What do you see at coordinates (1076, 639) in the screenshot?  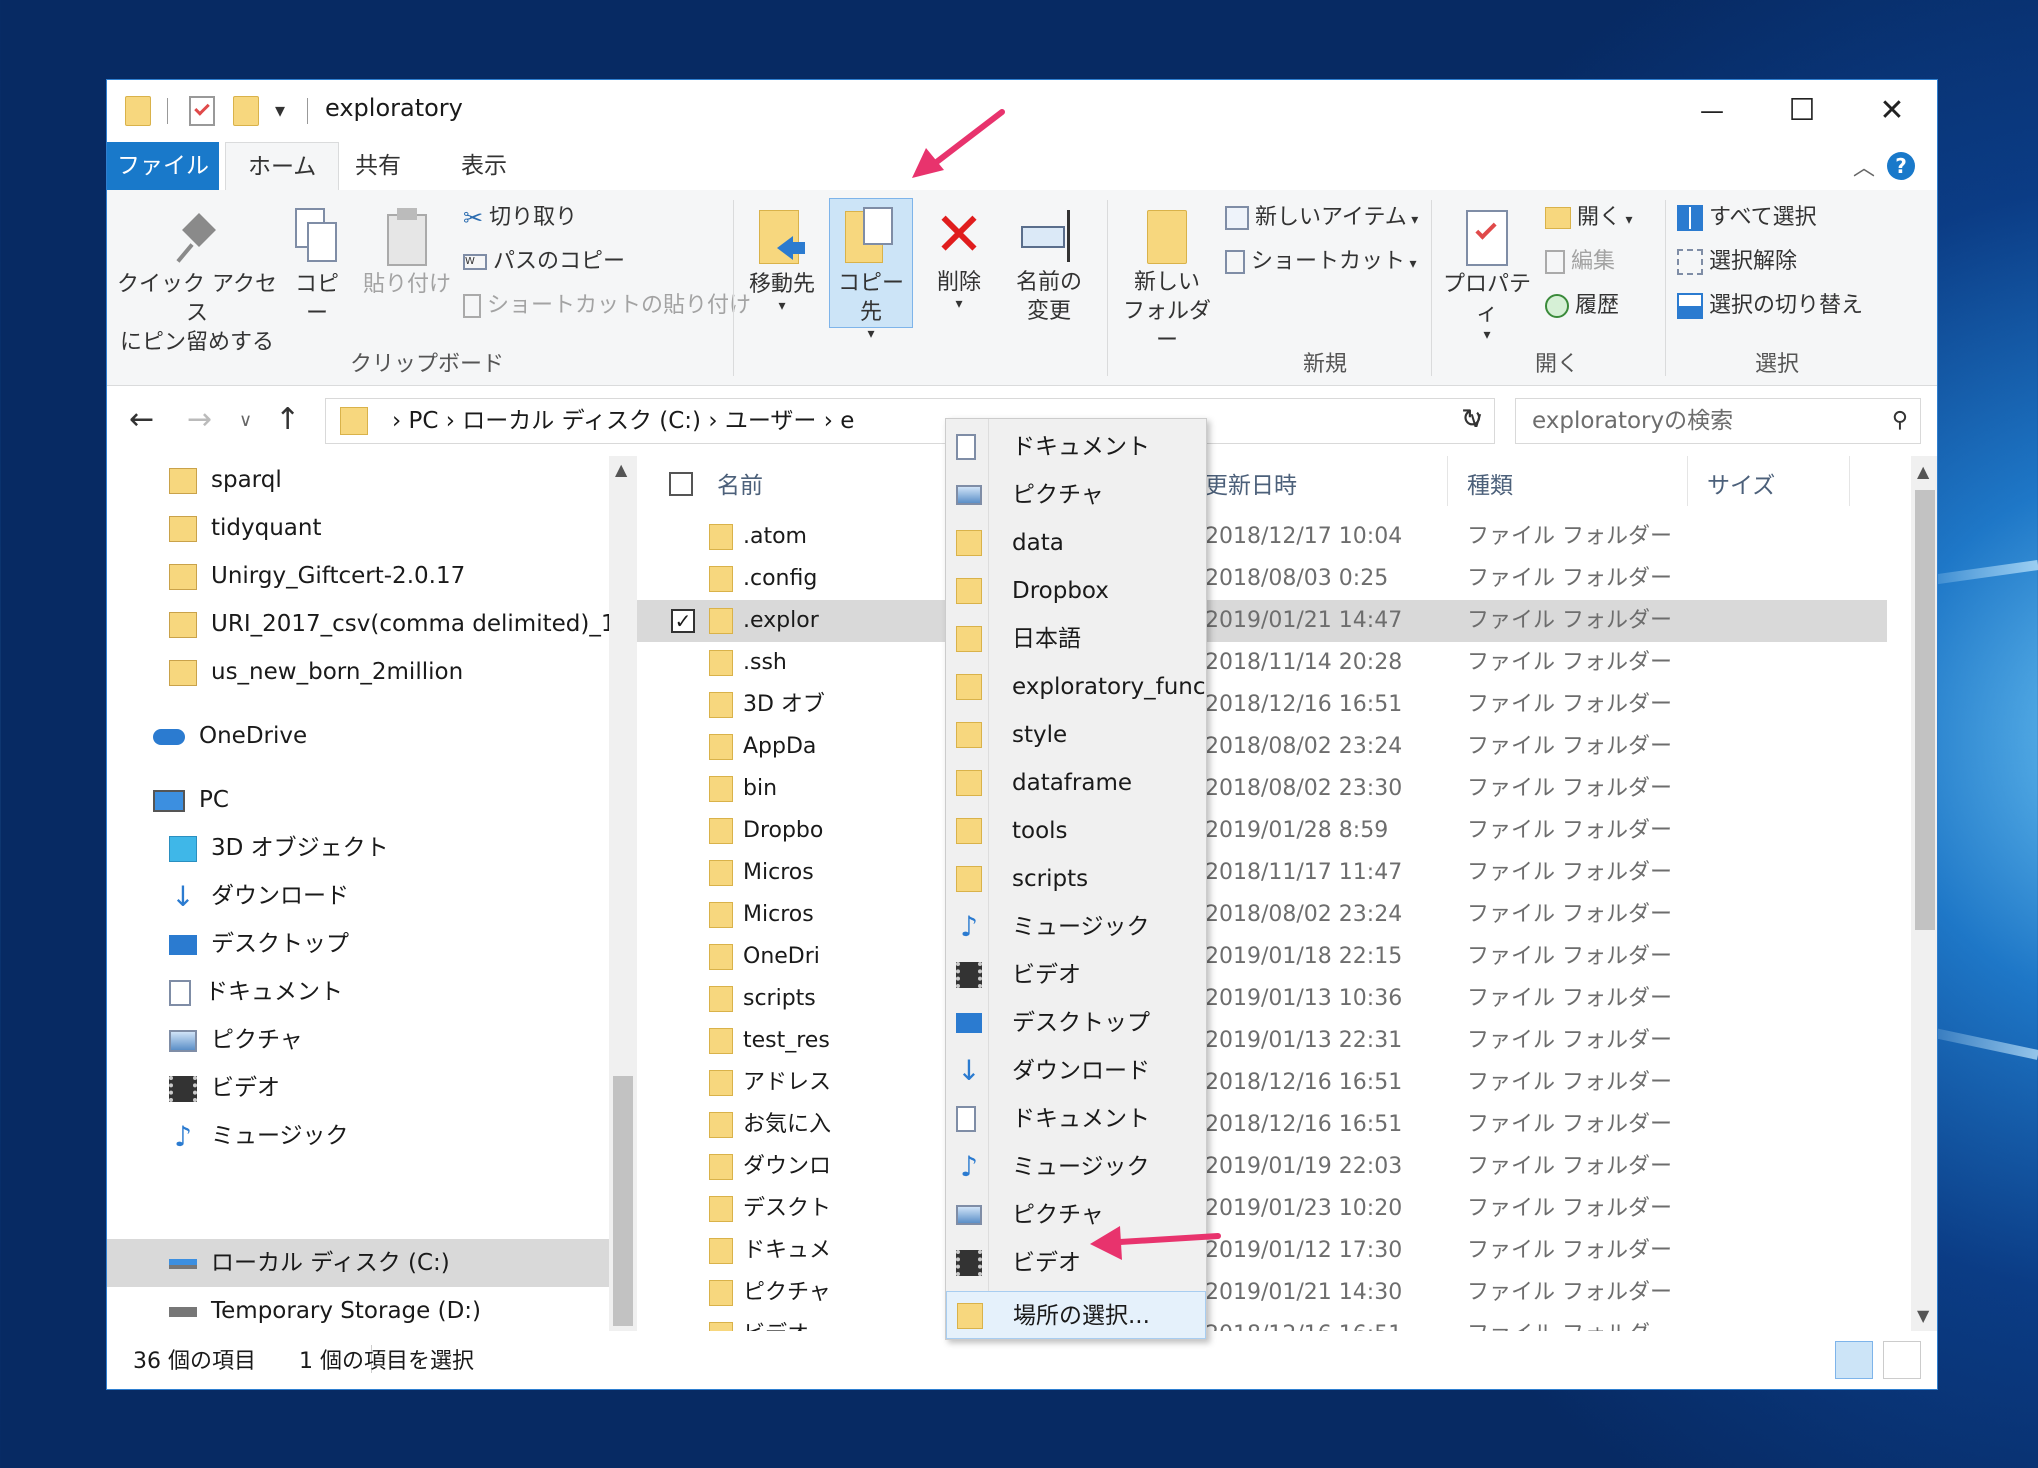 I see `menu-item: 日本語` at bounding box center [1076, 639].